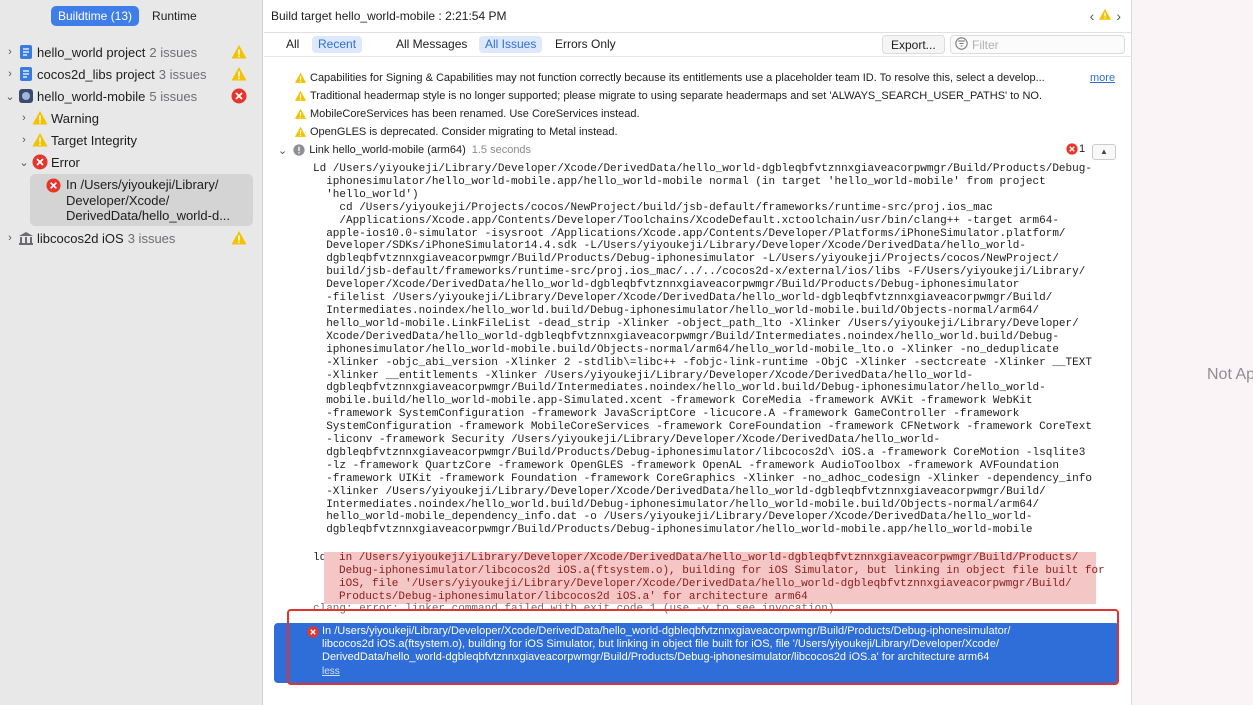 This screenshot has height=705, width=1253. I want to click on tree-item-label: hello_world project, so click(91, 52).